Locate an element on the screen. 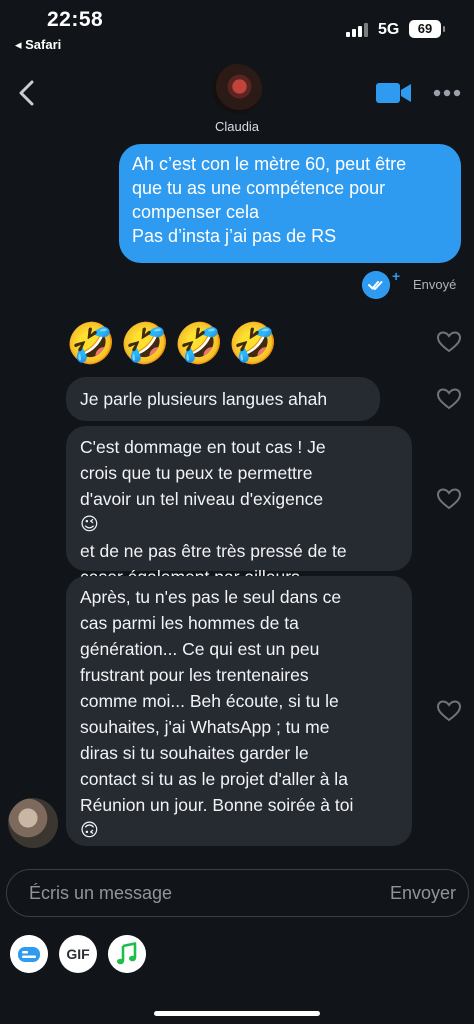 The height and width of the screenshot is (1024, 474). message-input is located at coordinates (189, 893).